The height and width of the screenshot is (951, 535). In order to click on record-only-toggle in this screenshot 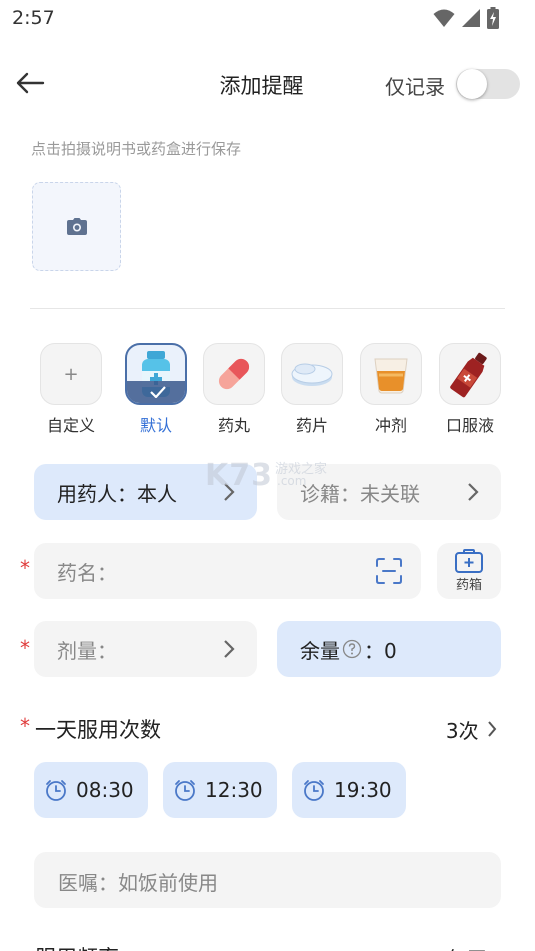, I will do `click(488, 84)`.